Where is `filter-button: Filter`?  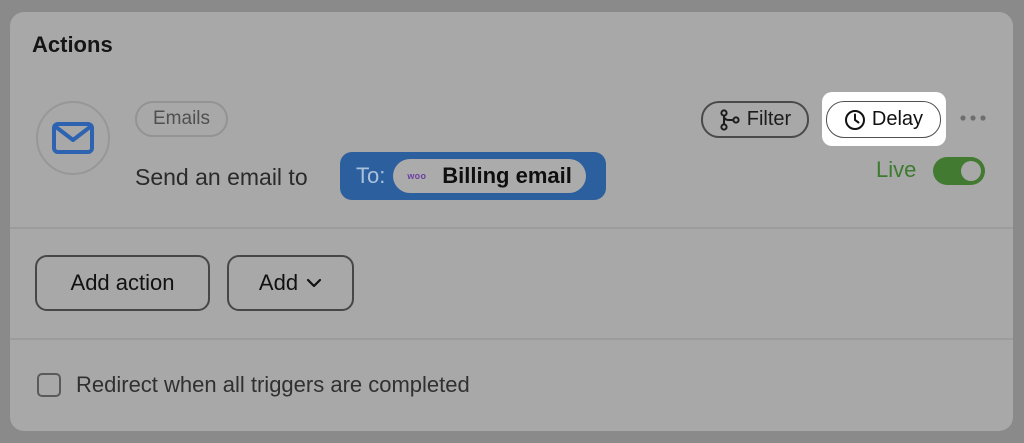
filter-button: Filter is located at coordinates (755, 119).